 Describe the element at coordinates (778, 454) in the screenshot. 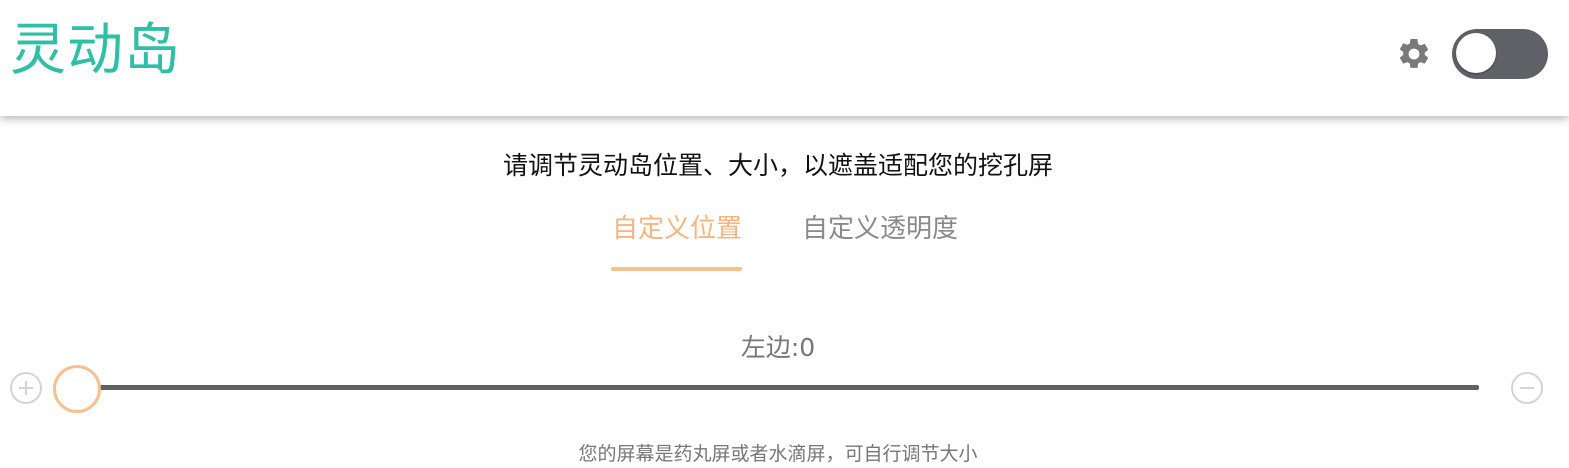

I see `screen-type-hint: 您的屏幕是药丸屏或者水滴屏，可自行调节大小` at that location.